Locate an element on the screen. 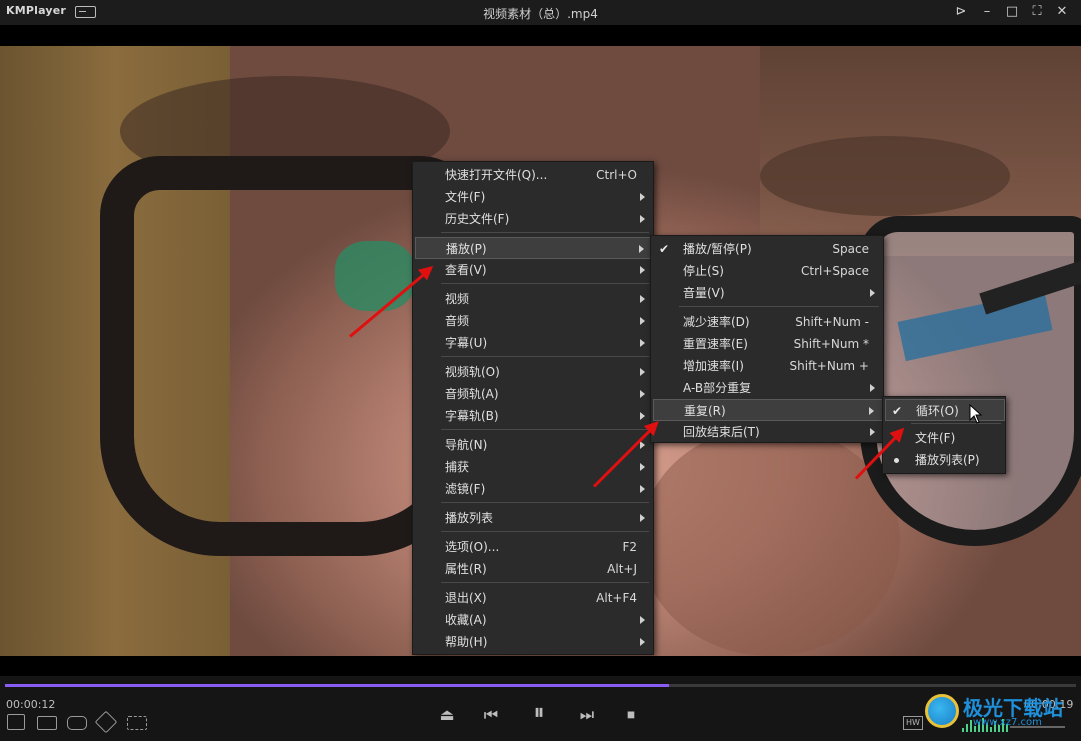 Image resolution: width=1081 pixels, height=741 pixels. menu-item: 播放列表 is located at coordinates (534, 518).